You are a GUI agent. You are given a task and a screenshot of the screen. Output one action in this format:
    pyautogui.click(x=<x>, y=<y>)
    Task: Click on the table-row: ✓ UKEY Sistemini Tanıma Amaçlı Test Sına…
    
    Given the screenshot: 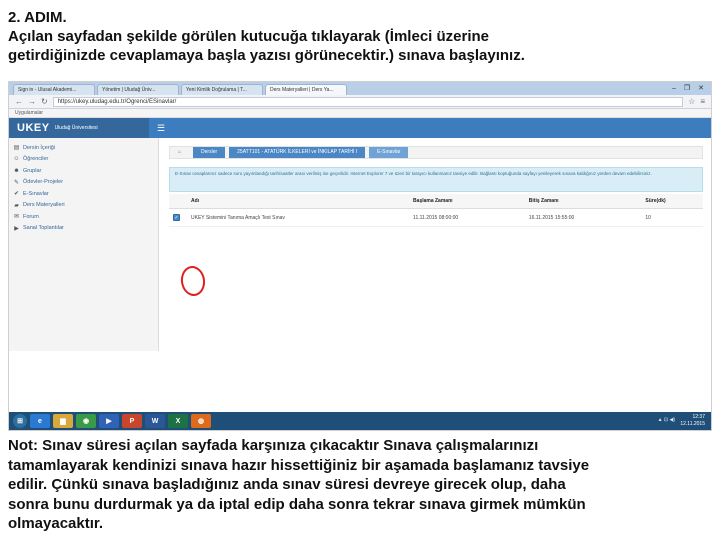 What is the action you would take?
    pyautogui.click(x=436, y=217)
    